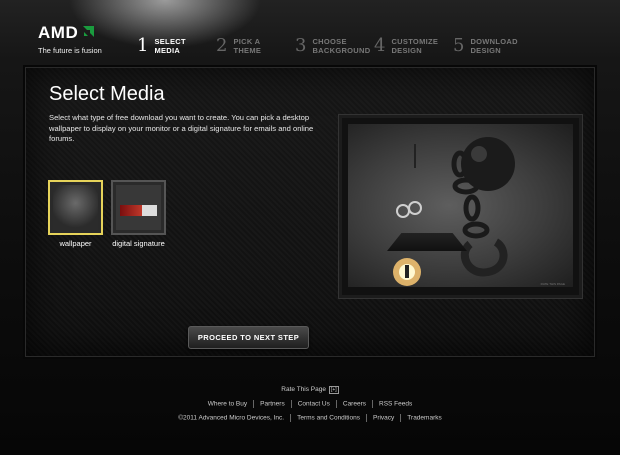 The width and height of the screenshot is (620, 455). What do you see at coordinates (107, 94) in the screenshot?
I see `page-title: Select Media` at bounding box center [107, 94].